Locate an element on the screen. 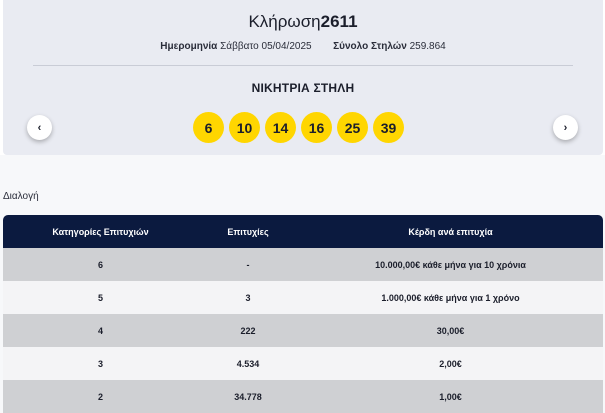 This screenshot has height=413, width=605. winning-ball: 14 is located at coordinates (280, 127).